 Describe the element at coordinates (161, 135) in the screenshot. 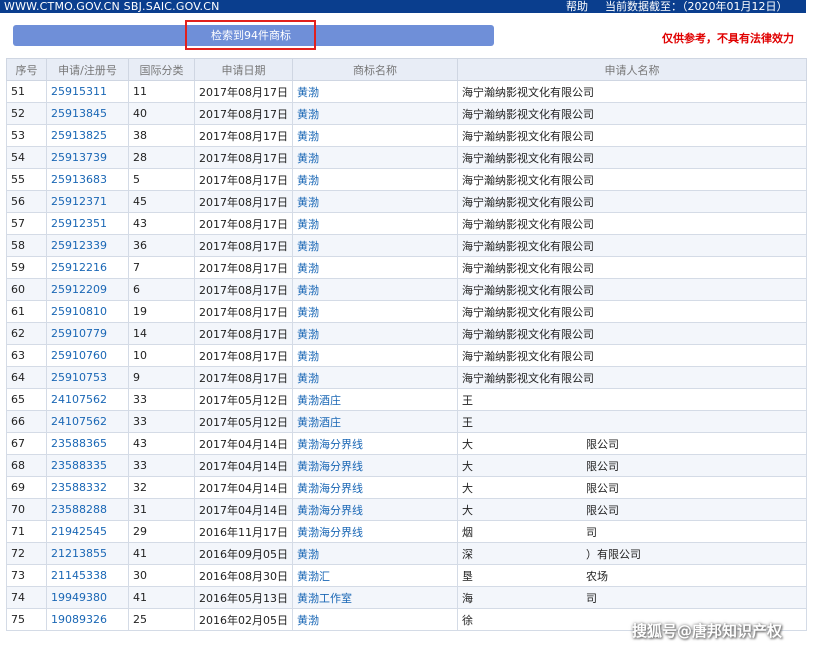

I see `cell-class: 38` at that location.